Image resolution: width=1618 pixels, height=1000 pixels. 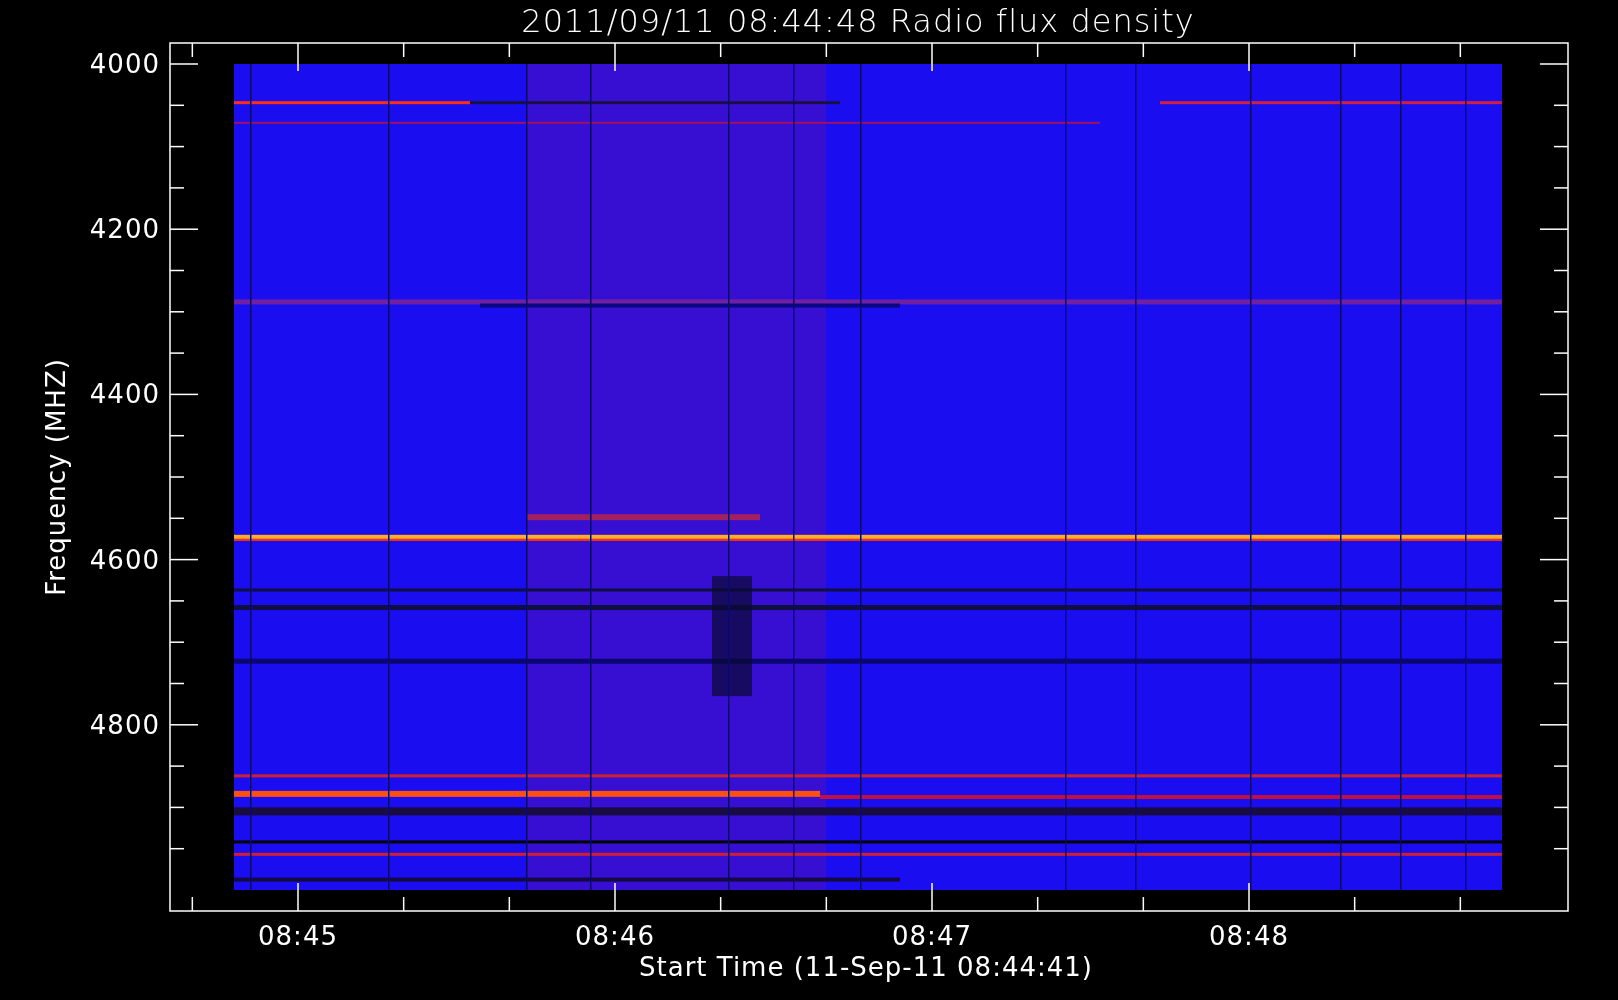 I want to click on x-tick-label: 08:45, so click(x=298, y=936).